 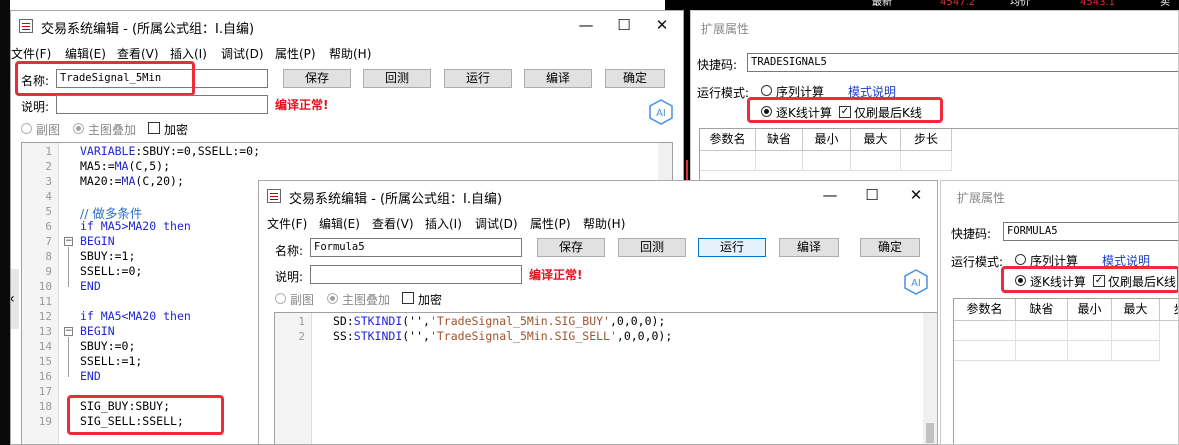 What do you see at coordinates (68, 267) in the screenshot?
I see `fold-guide` at bounding box center [68, 267].